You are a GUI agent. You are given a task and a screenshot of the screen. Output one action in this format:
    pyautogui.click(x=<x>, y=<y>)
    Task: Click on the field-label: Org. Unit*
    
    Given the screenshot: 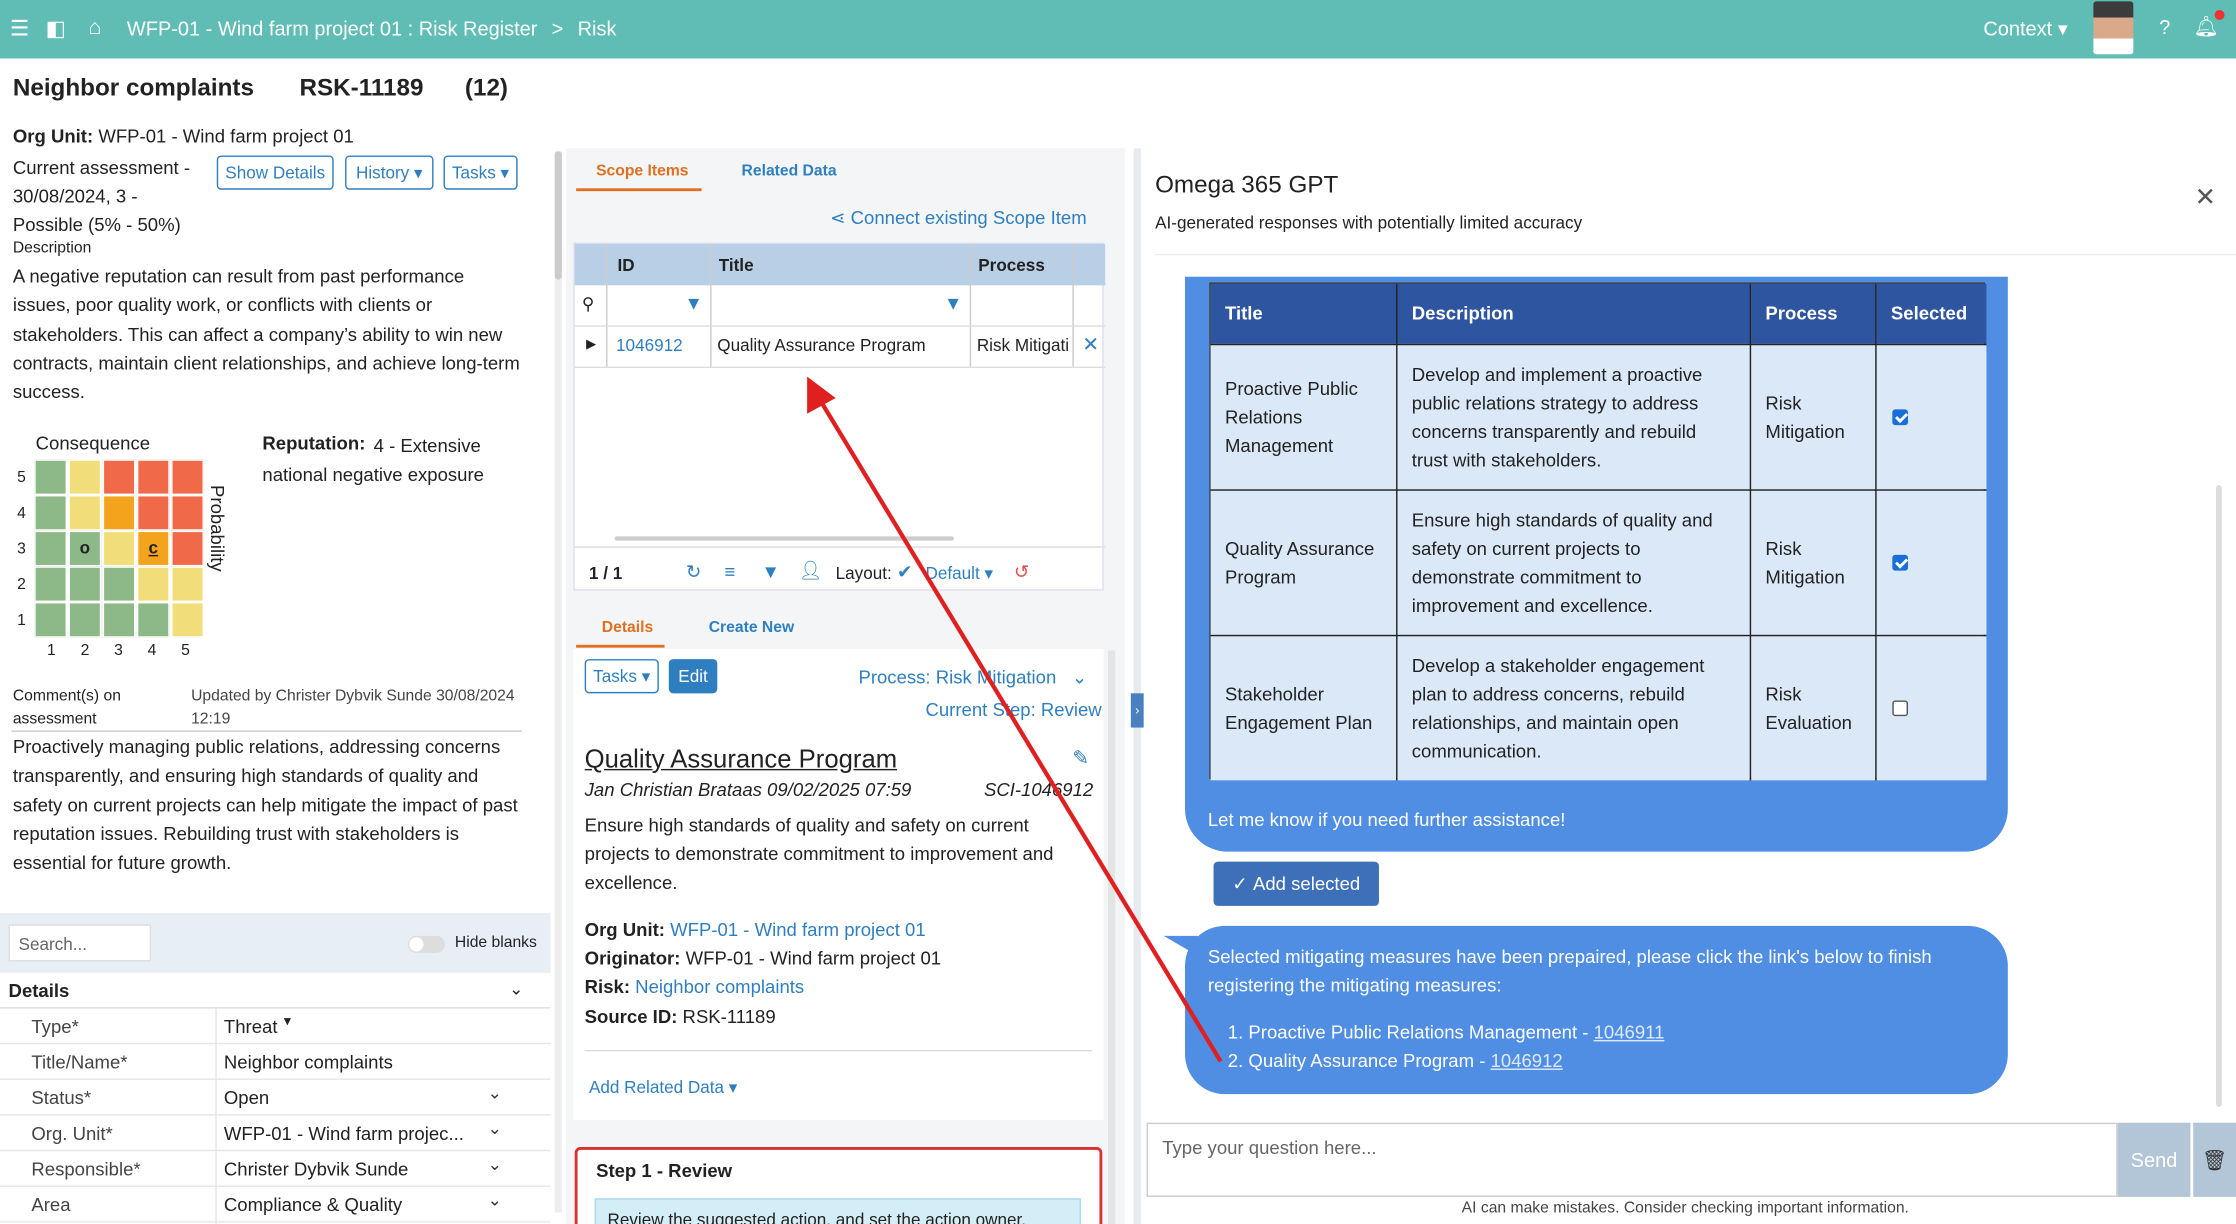 What is the action you would take?
    pyautogui.click(x=72, y=1133)
    